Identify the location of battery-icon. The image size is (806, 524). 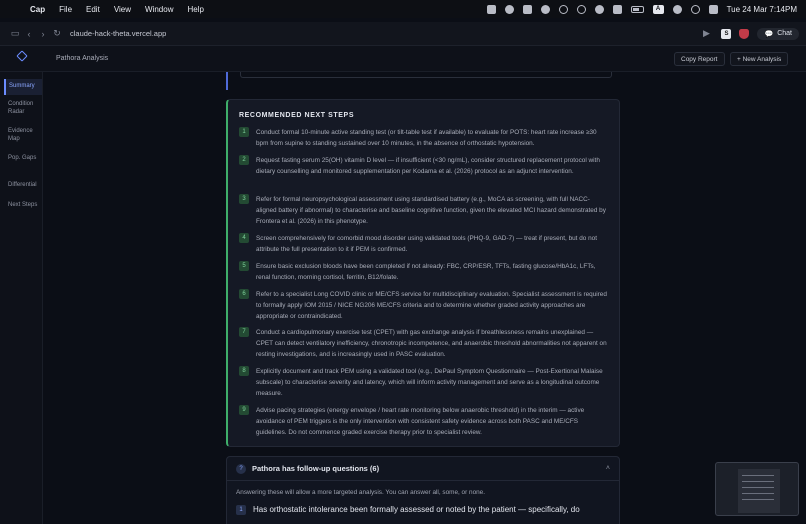
(637, 9).